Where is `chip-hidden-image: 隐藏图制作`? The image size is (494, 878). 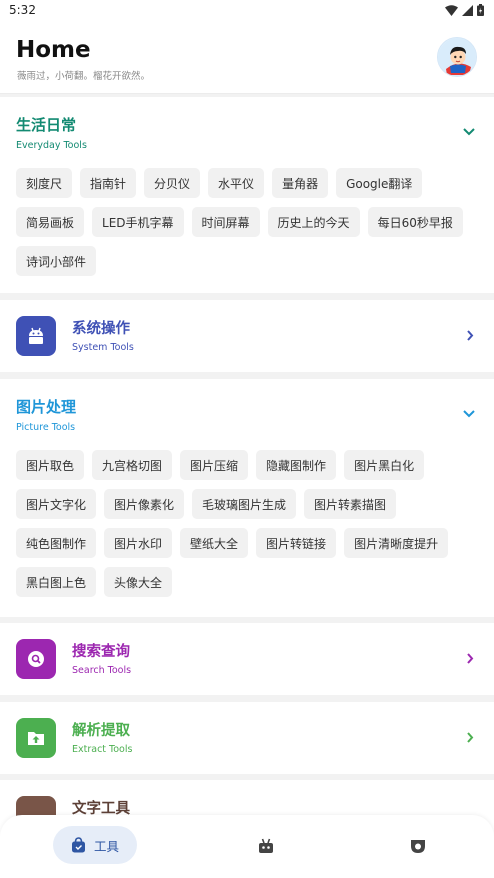 chip-hidden-image: 隐藏图制作 is located at coordinates (296, 465).